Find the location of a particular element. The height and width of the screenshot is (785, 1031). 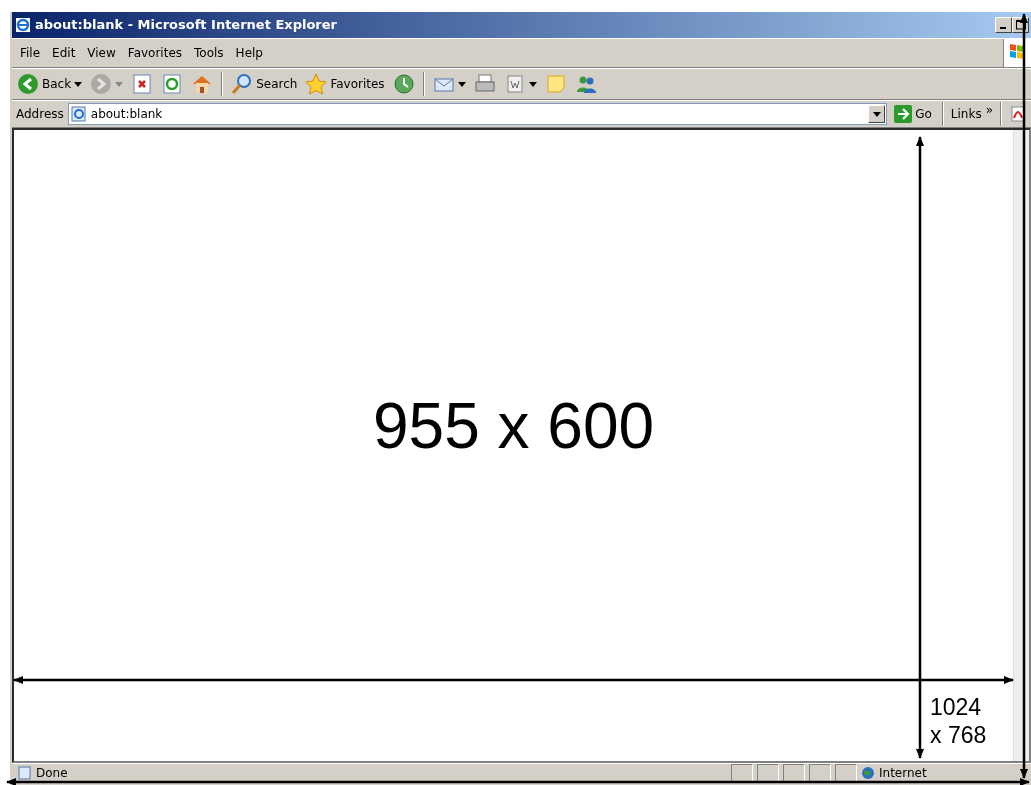

menu-item: Help is located at coordinates (249, 53).